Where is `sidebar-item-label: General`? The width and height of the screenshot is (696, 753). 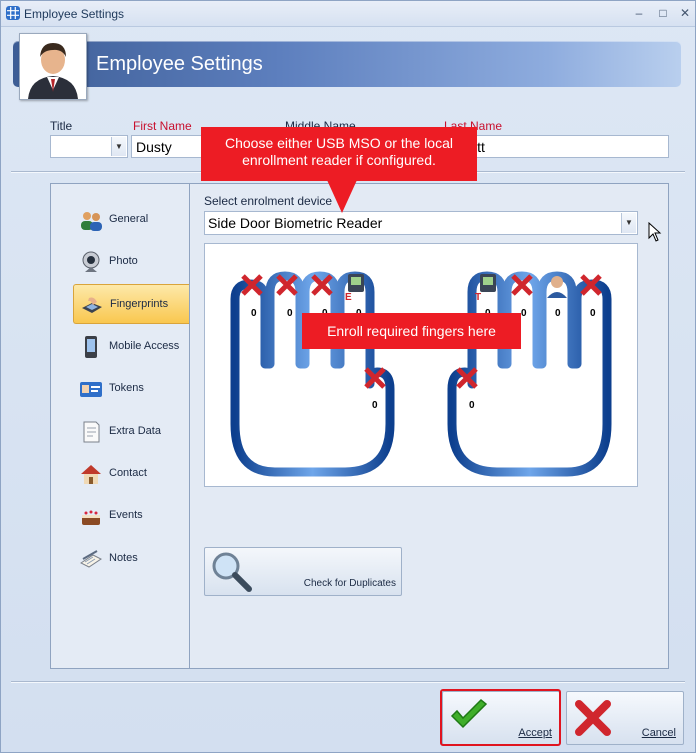 sidebar-item-label: General is located at coordinates (129, 219).